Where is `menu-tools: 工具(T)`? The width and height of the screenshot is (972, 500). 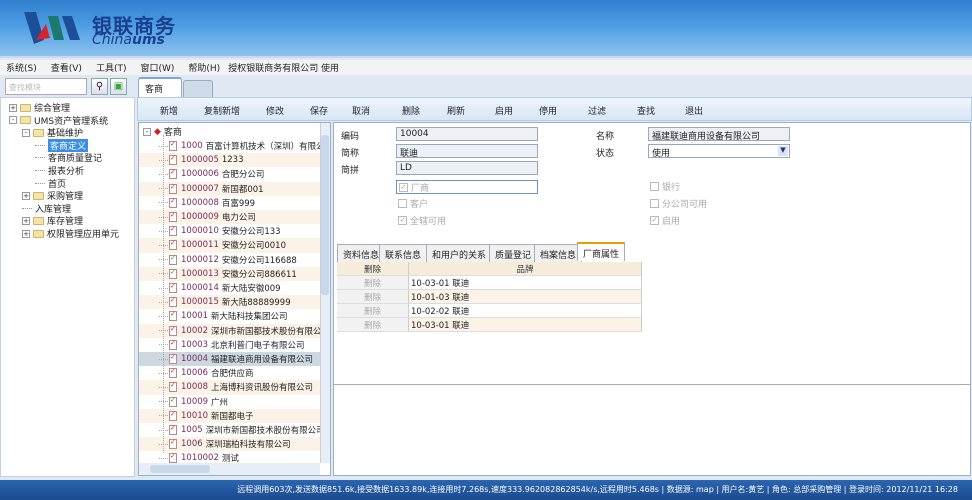 menu-tools: 工具(T) is located at coordinates (111, 67).